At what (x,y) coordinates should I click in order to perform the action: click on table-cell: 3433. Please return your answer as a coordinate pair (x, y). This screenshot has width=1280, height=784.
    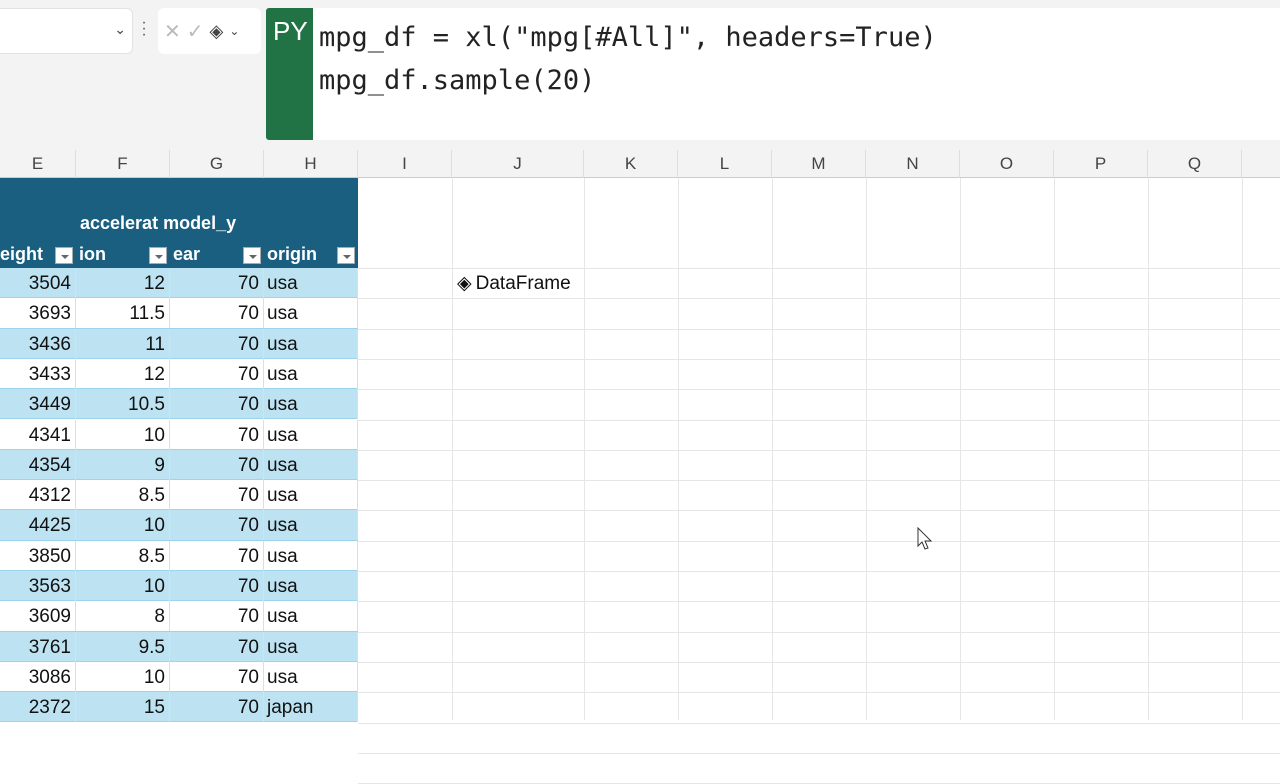
    Looking at the image, I should click on (38, 373).